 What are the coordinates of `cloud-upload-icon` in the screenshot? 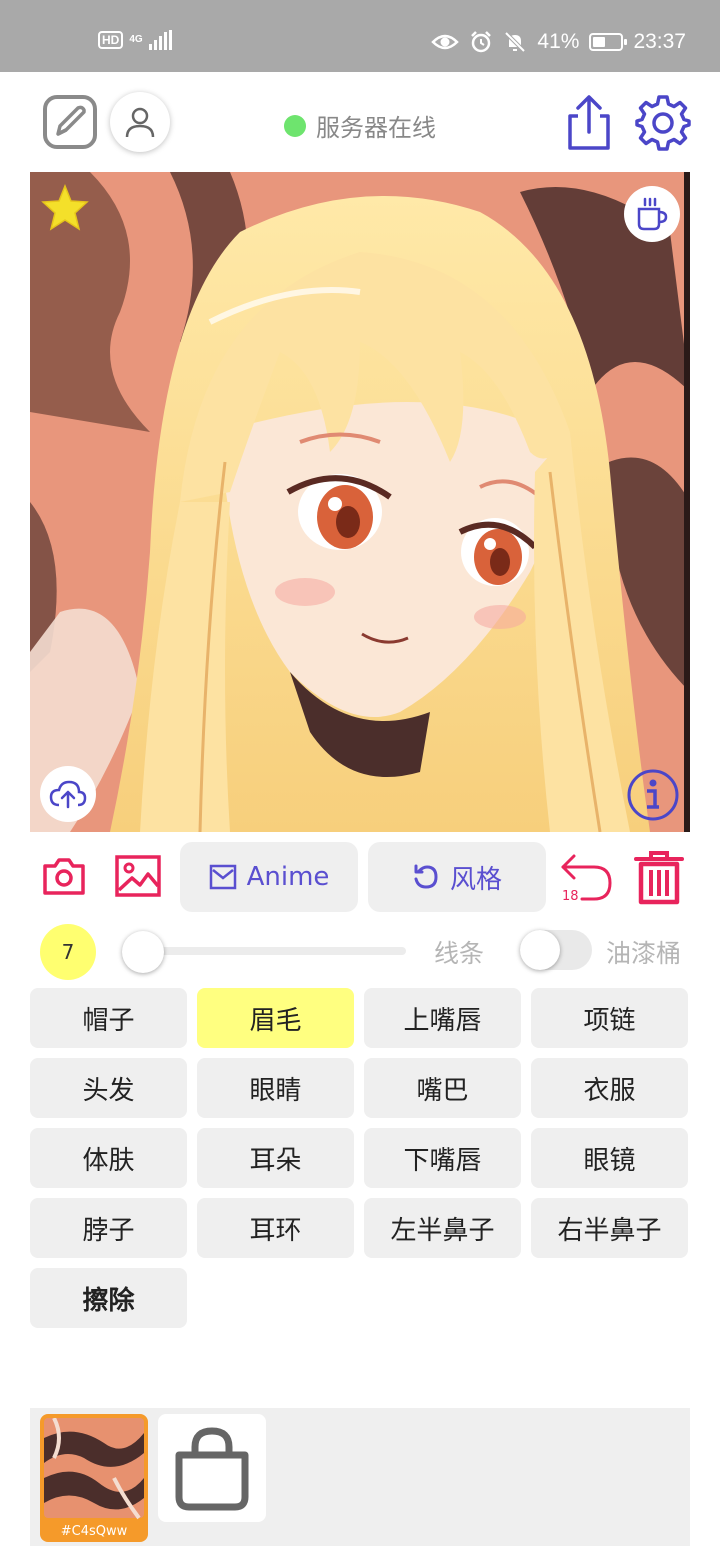 It's located at (68, 794).